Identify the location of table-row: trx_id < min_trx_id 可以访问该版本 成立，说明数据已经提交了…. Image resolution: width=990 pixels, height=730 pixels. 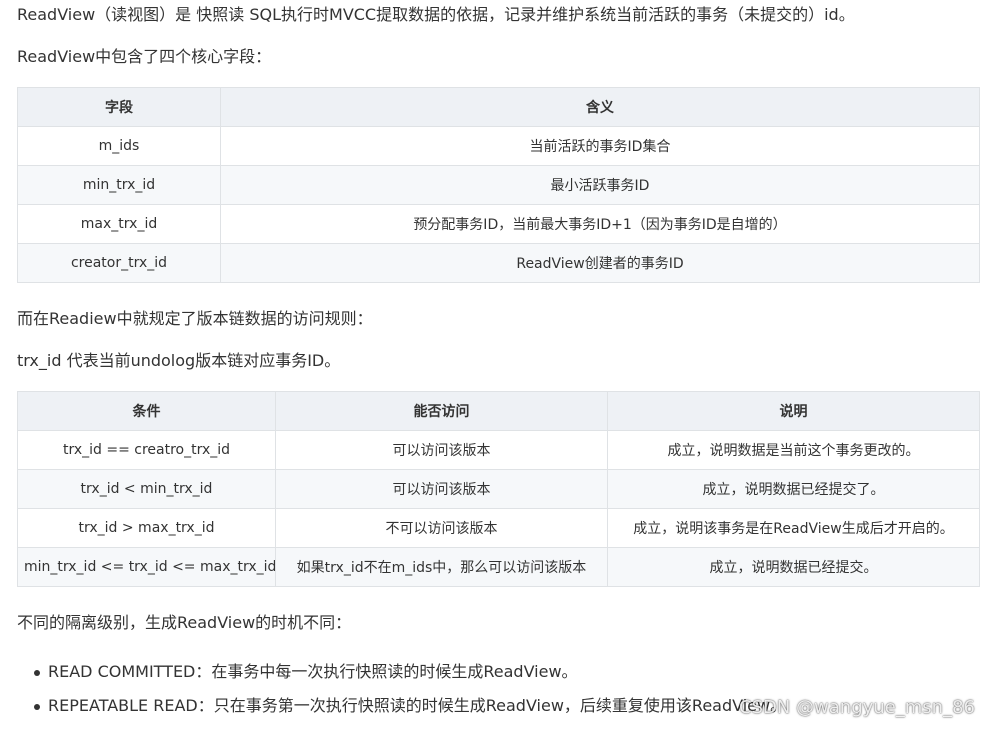
(498, 489).